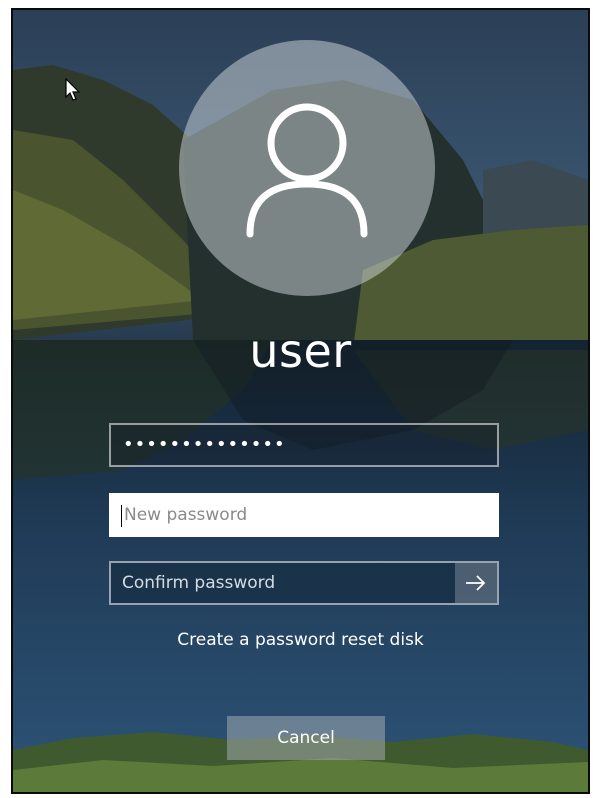  I want to click on arrow-right-icon, so click(476, 583).